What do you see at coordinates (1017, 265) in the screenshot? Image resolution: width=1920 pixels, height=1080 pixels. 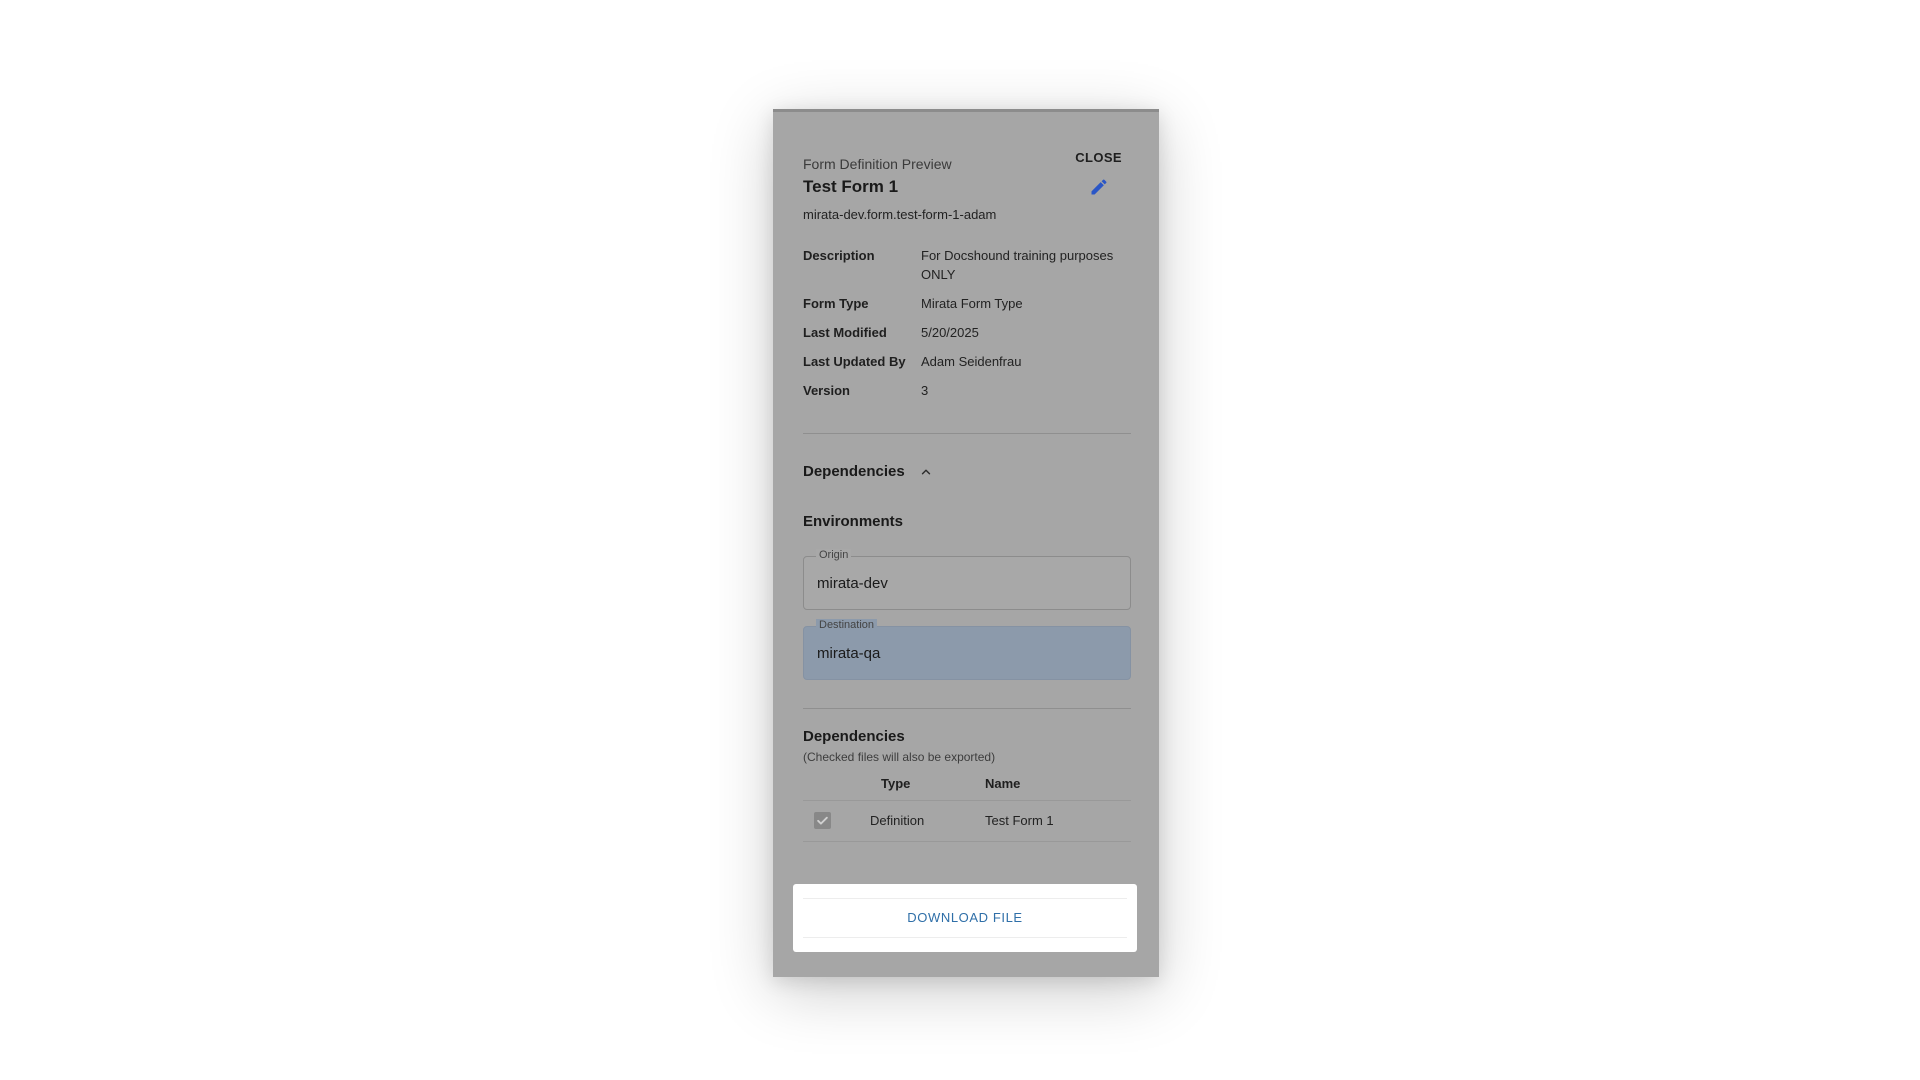 I see `detail-value: For Docshound training purposes ONLY` at bounding box center [1017, 265].